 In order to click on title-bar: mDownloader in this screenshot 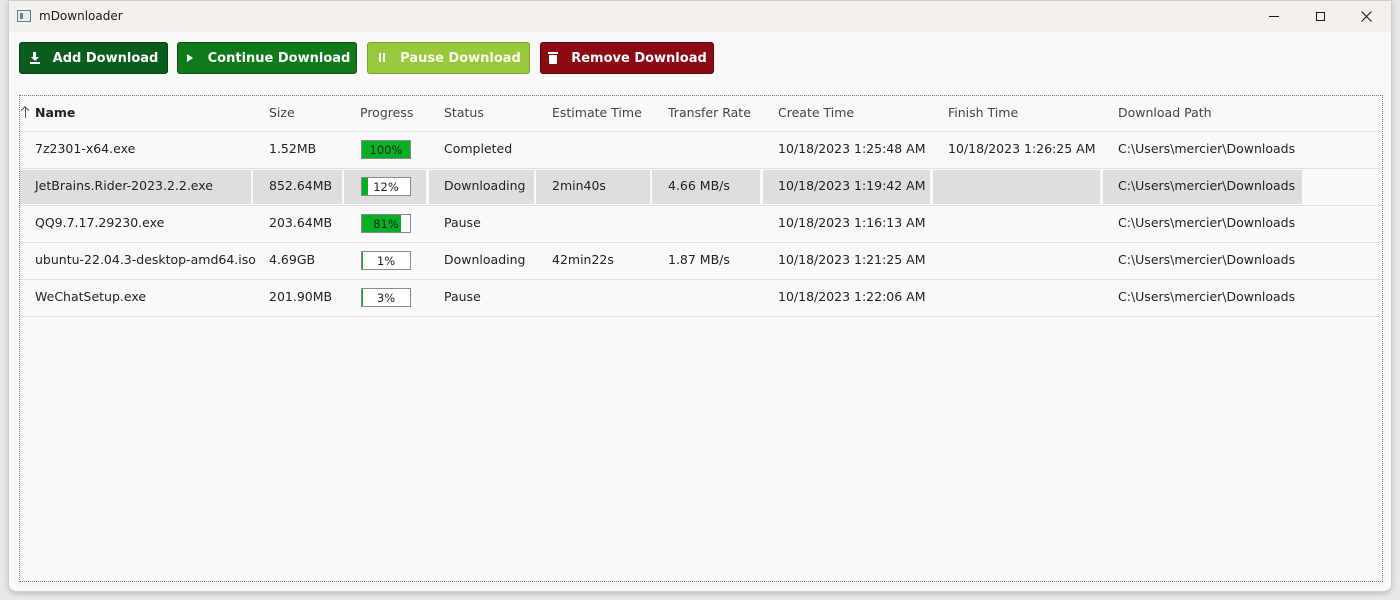, I will do `click(700, 16)`.